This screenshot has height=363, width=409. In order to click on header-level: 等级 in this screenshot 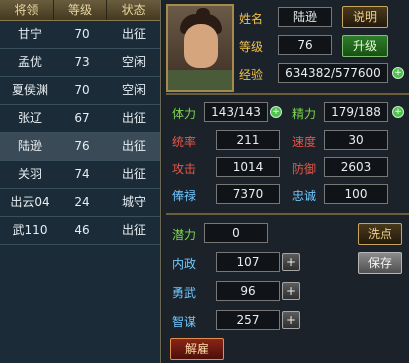, I will do `click(81, 10)`.